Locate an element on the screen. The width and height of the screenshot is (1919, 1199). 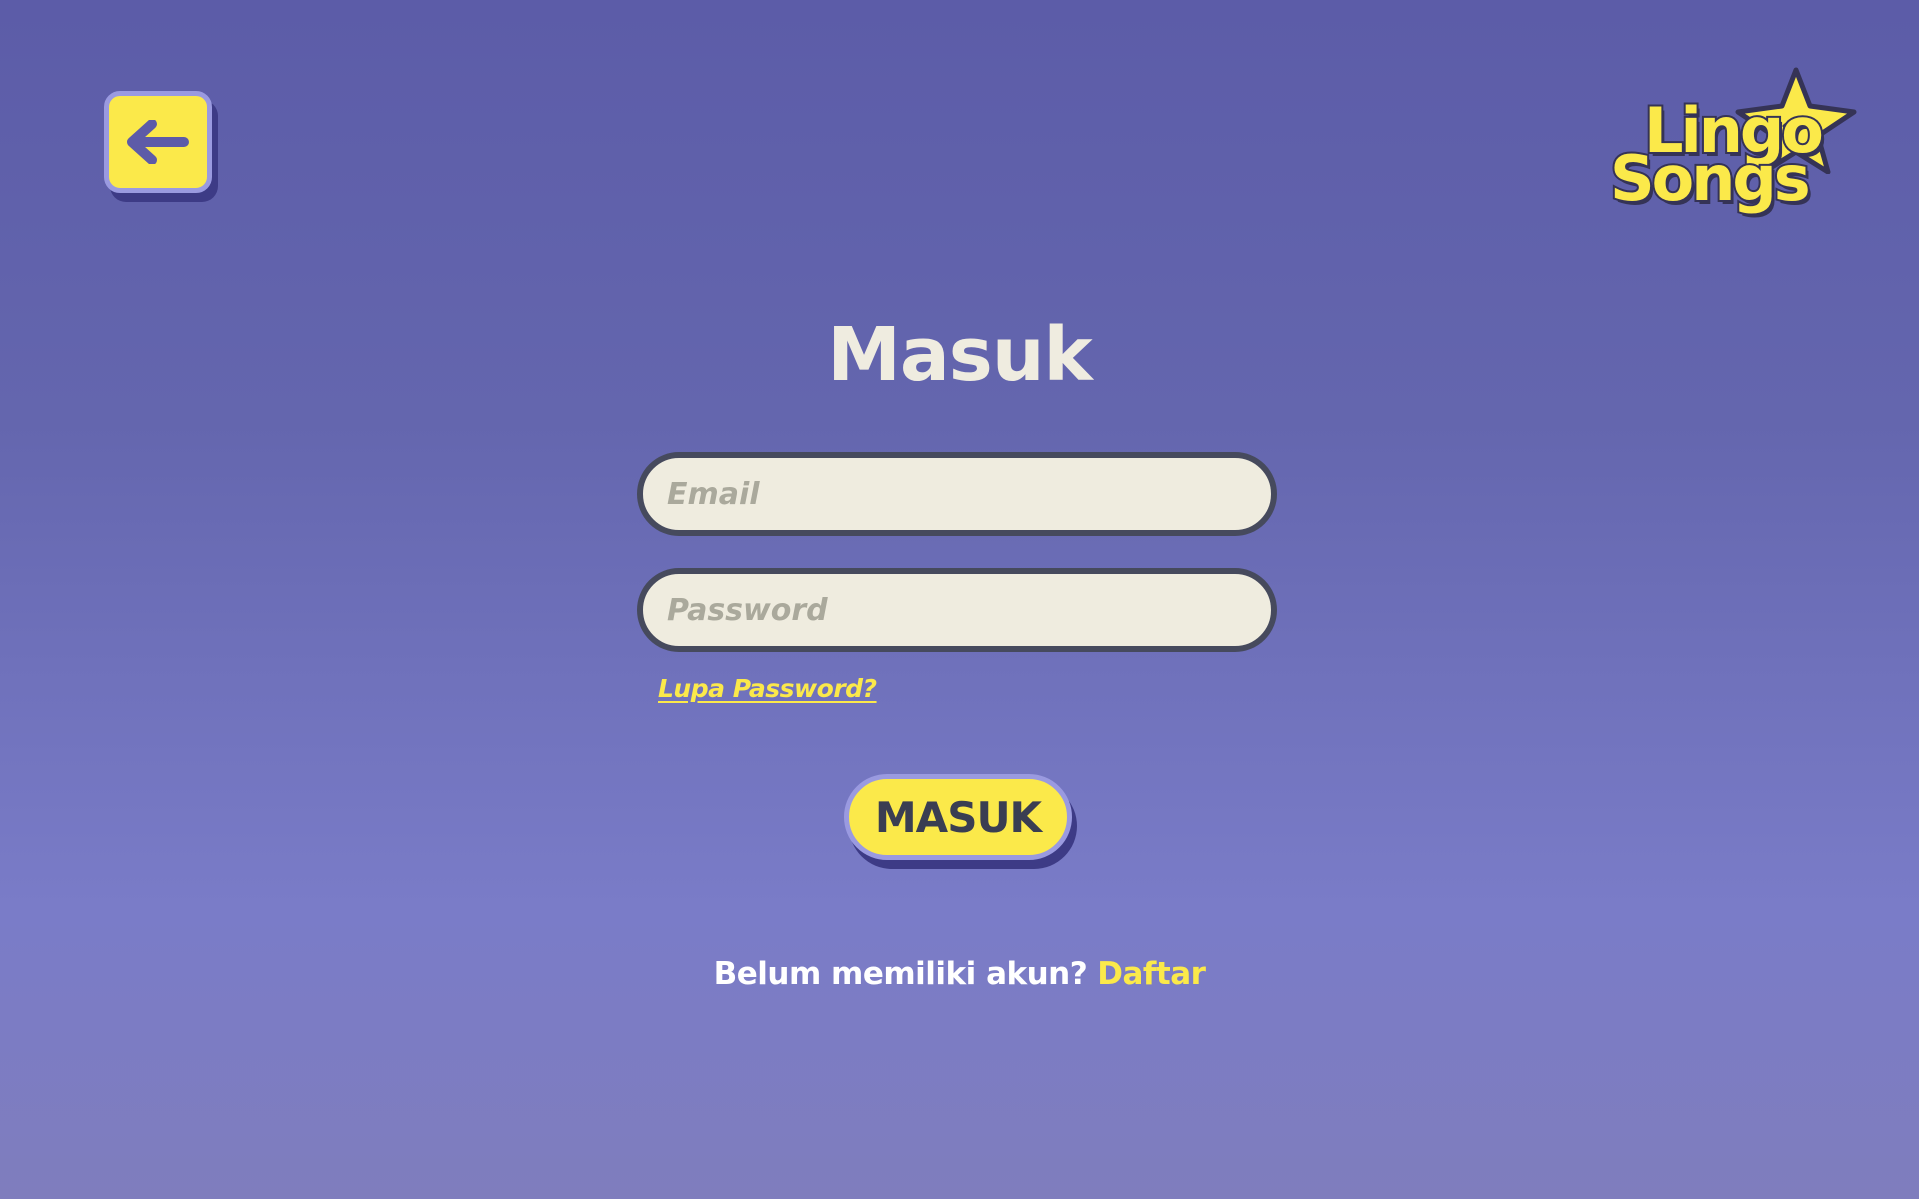
signup-prompt: Belum memiliki akun? is located at coordinates (900, 974).